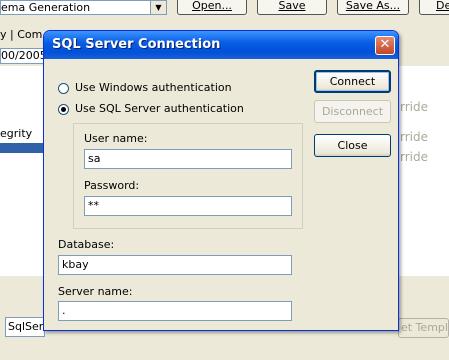 The height and width of the screenshot is (360, 449). I want to click on sql-auth-radio, so click(63, 109).